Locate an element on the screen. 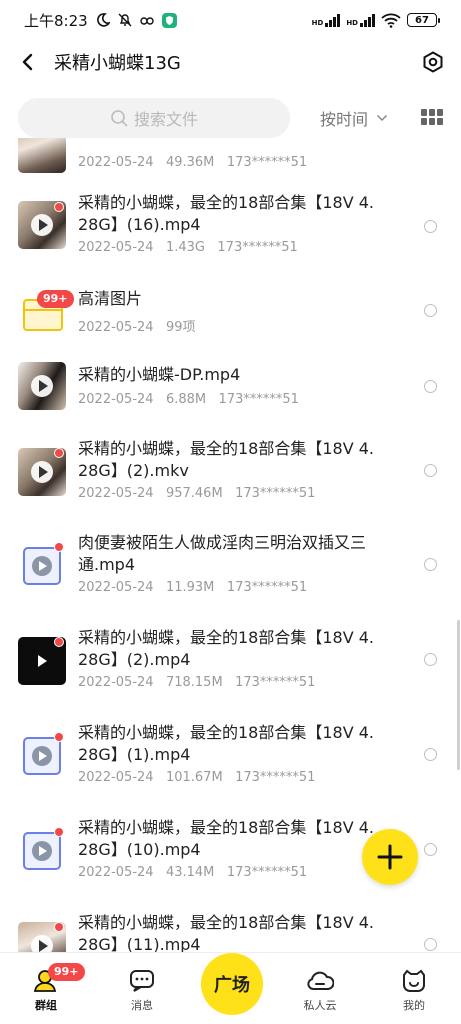  profile-face-icon is located at coordinates (414, 980).